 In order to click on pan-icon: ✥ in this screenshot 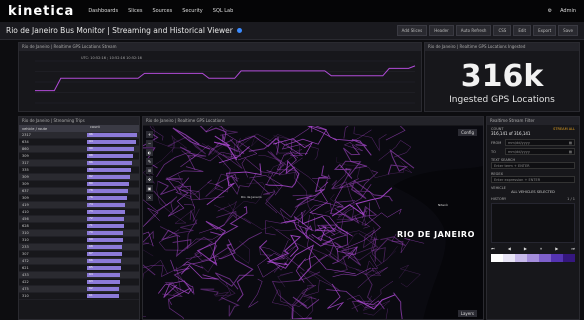, I will do `click(149, 179)`.